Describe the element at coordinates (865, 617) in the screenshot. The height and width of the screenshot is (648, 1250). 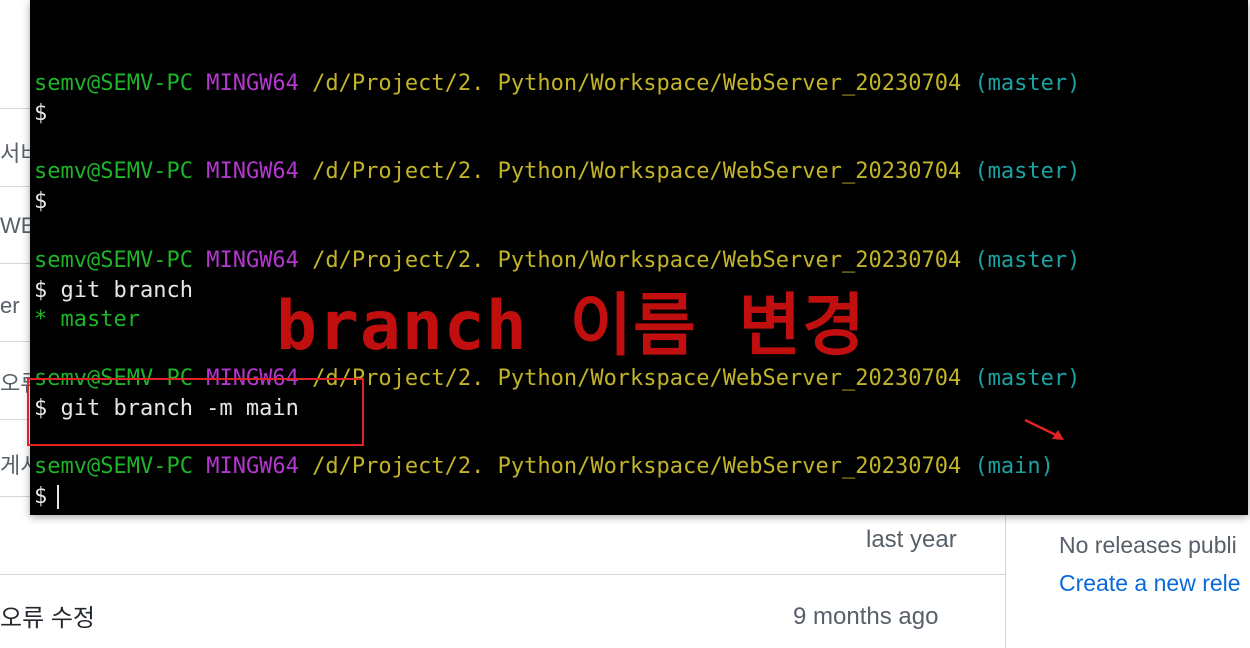
I see `commit-time: 9 months ago` at that location.